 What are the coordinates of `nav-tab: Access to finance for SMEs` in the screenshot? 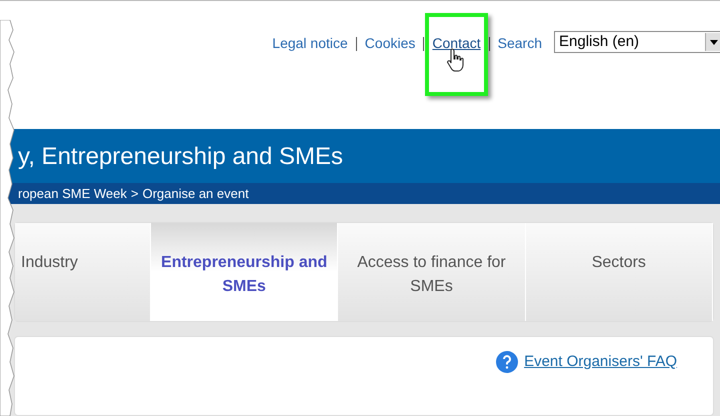 It's located at (432, 272).